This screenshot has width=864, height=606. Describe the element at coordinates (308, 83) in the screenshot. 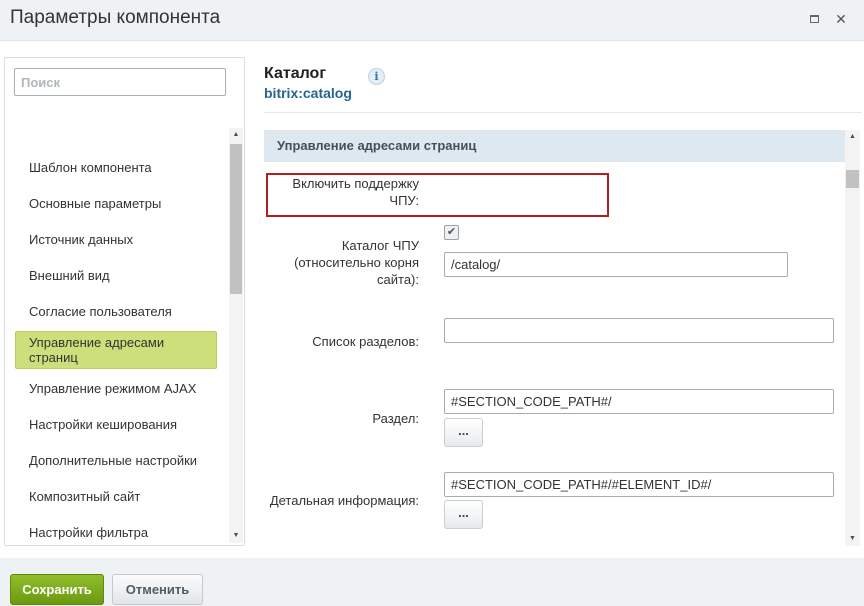

I see `component-header: Каталог bitrix:catalog` at that location.